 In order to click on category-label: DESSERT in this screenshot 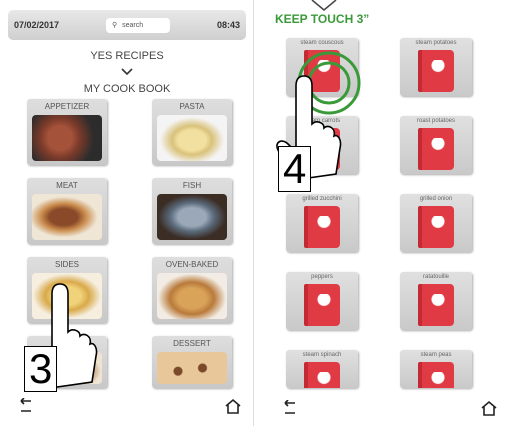, I will do `click(192, 343)`.